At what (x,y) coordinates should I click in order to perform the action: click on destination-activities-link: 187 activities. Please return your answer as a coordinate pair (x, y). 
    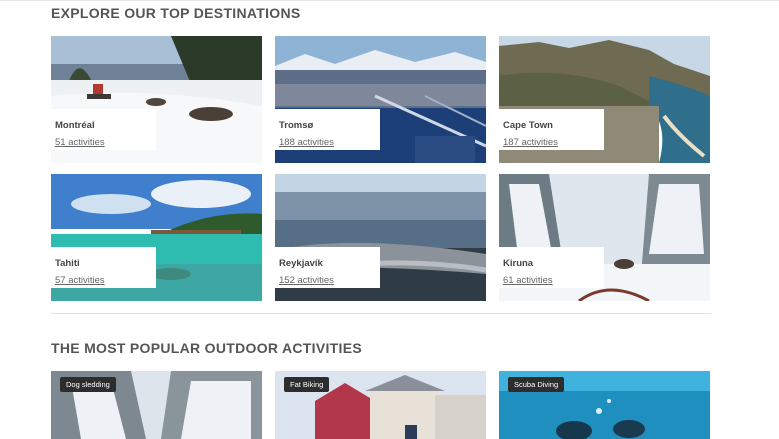
    Looking at the image, I should click on (530, 142).